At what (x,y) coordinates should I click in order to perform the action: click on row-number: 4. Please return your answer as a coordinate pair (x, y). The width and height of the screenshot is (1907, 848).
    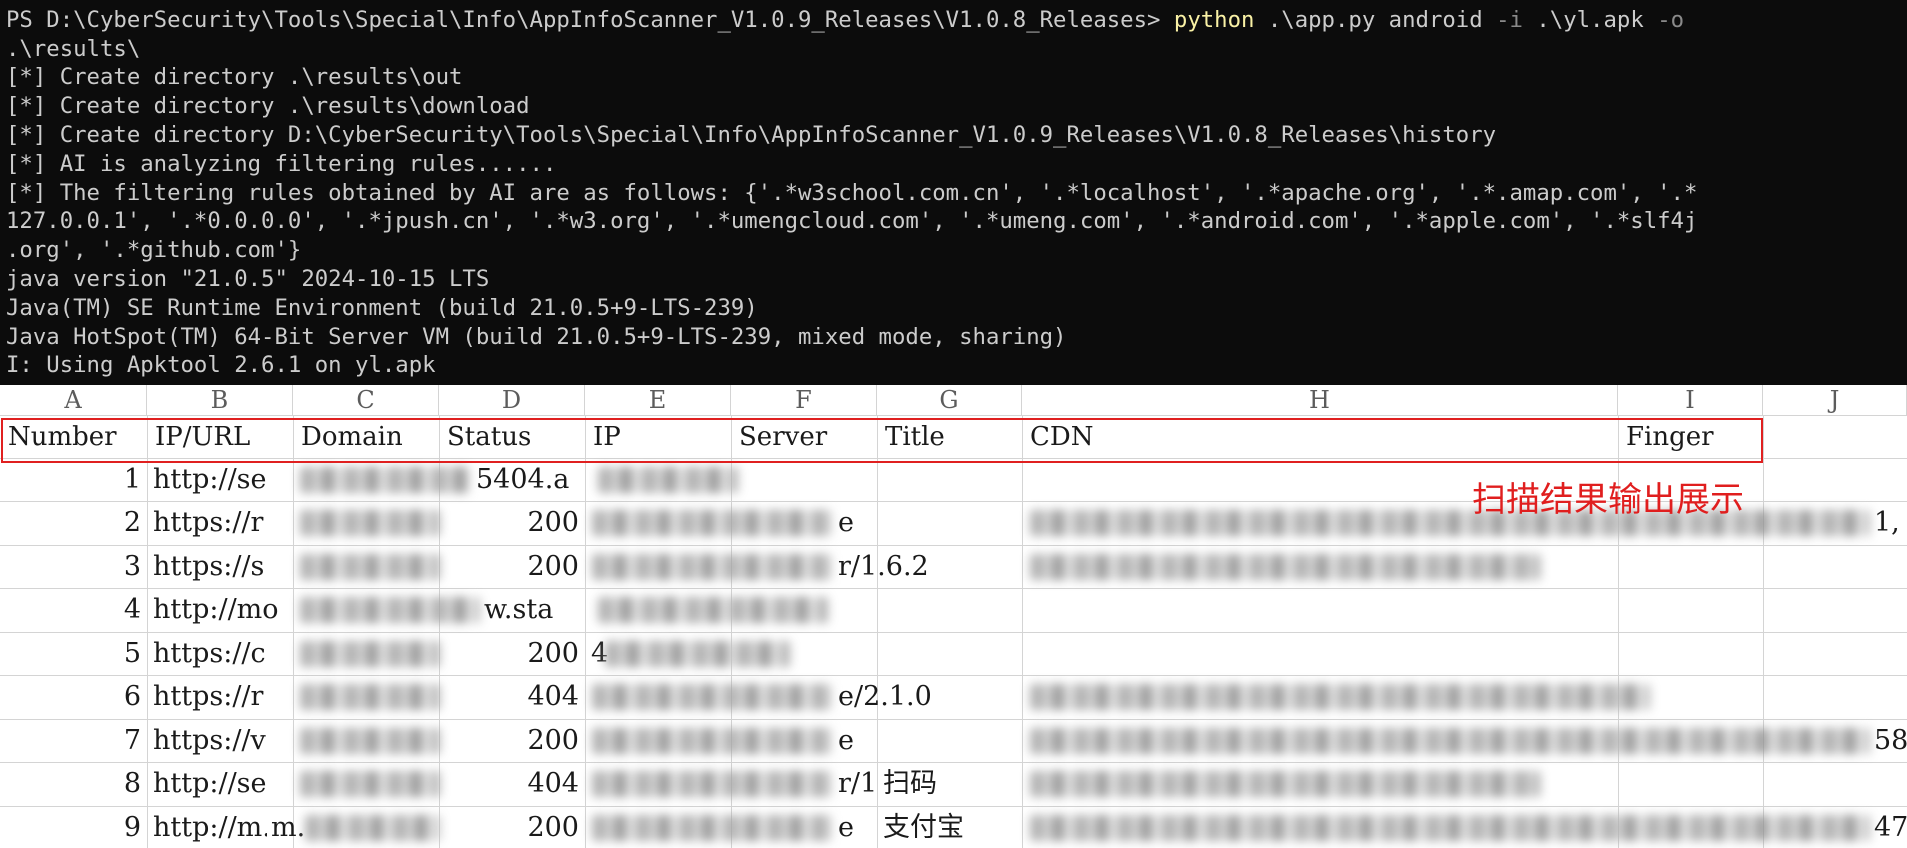
    Looking at the image, I should click on (73, 609).